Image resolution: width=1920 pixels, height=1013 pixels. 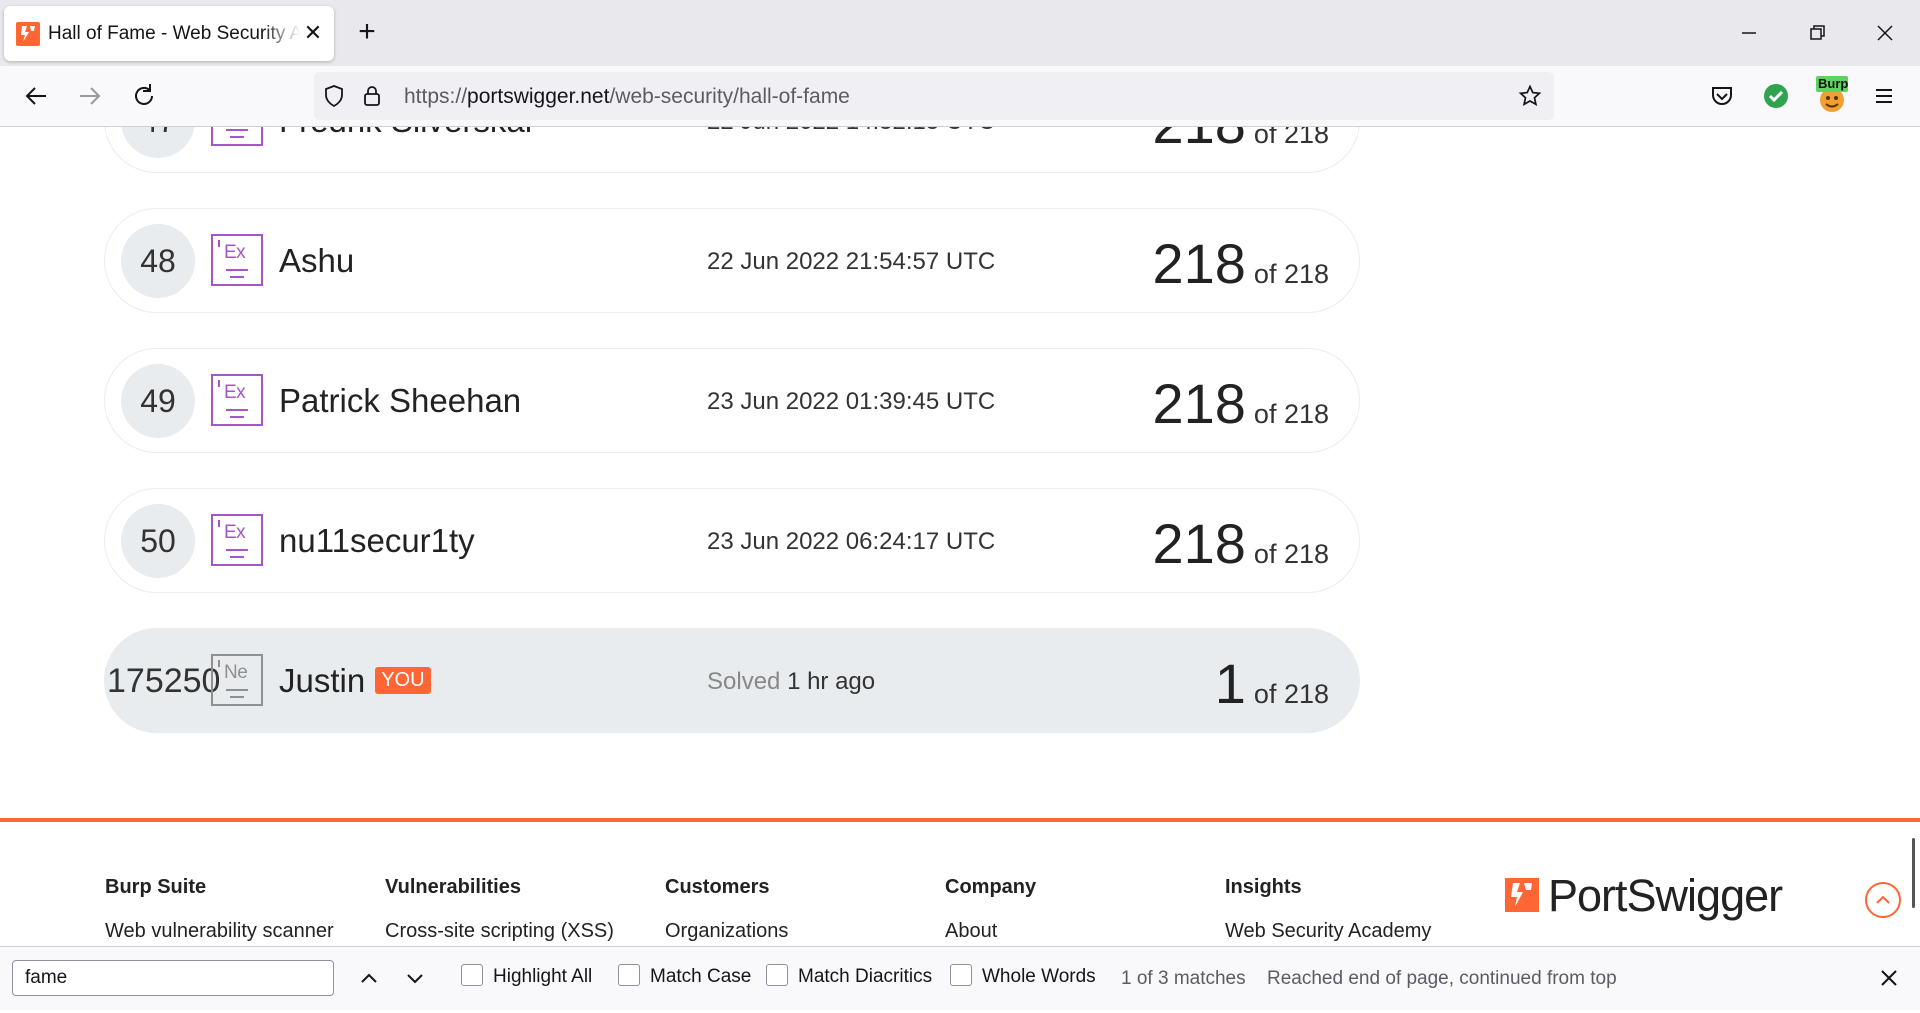 What do you see at coordinates (538, 96) in the screenshot?
I see `url-host: portswigger.net` at bounding box center [538, 96].